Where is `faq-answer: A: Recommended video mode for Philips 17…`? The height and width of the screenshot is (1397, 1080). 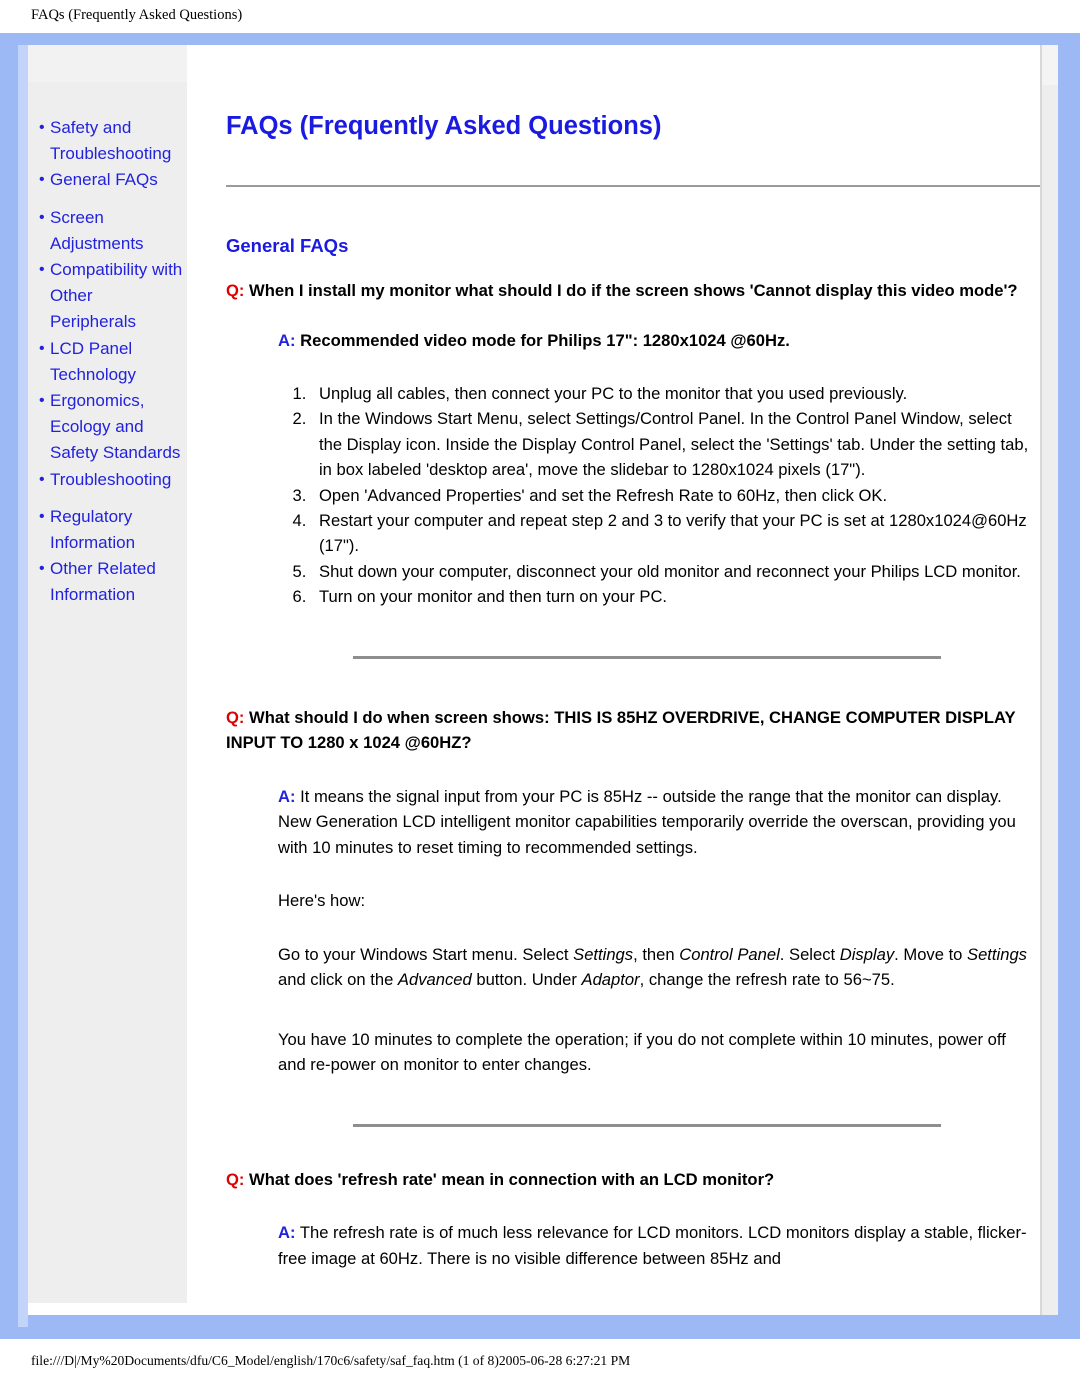
faq-answer: A: Recommended video mode for Philips 17… is located at coordinates (622, 341).